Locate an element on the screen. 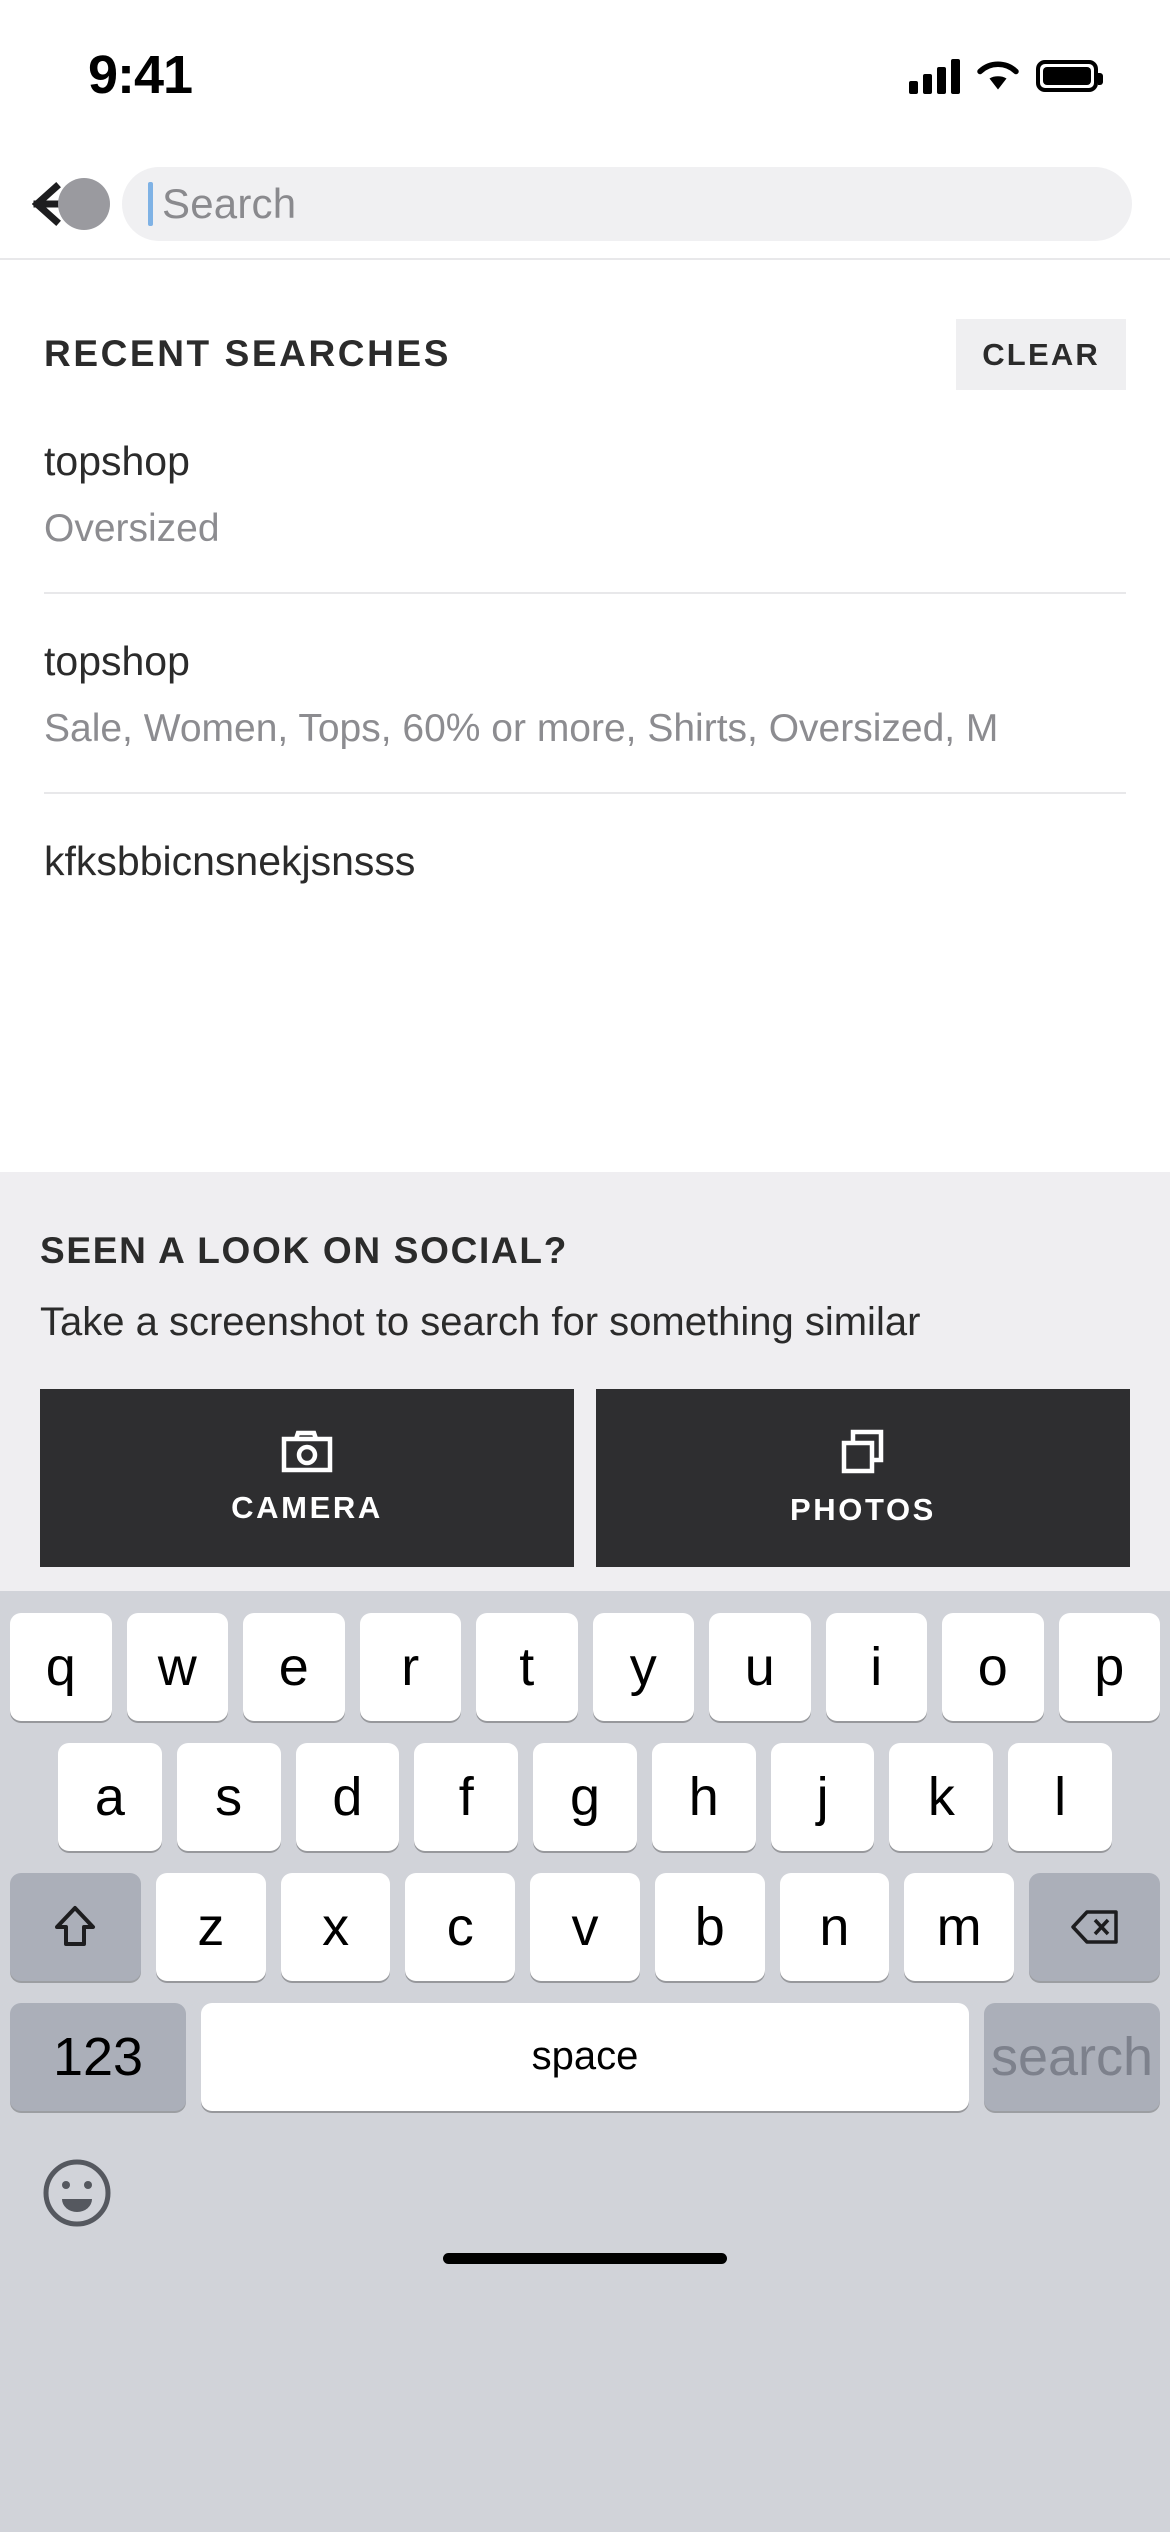  status-bar: 9:41 is located at coordinates (585, 75).